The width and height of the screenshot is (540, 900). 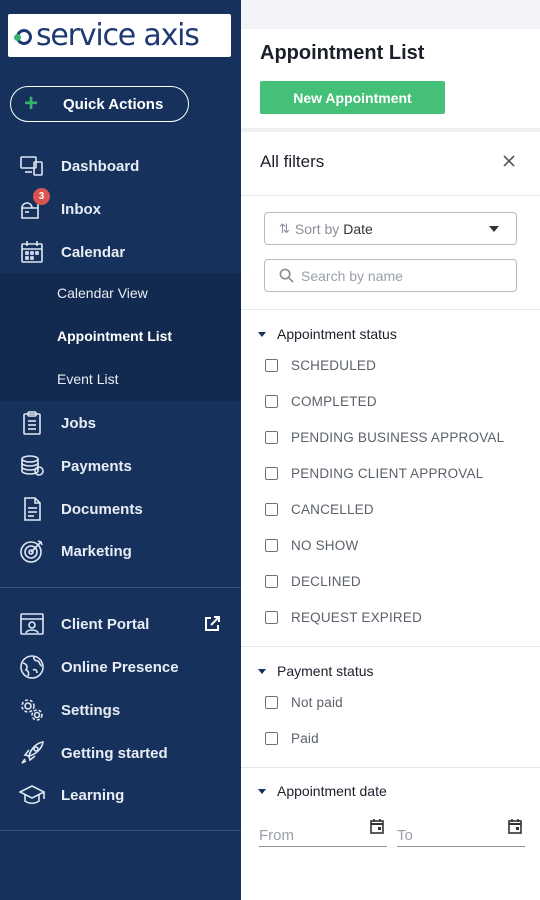 I want to click on section-label: Appointment date, so click(x=332, y=791).